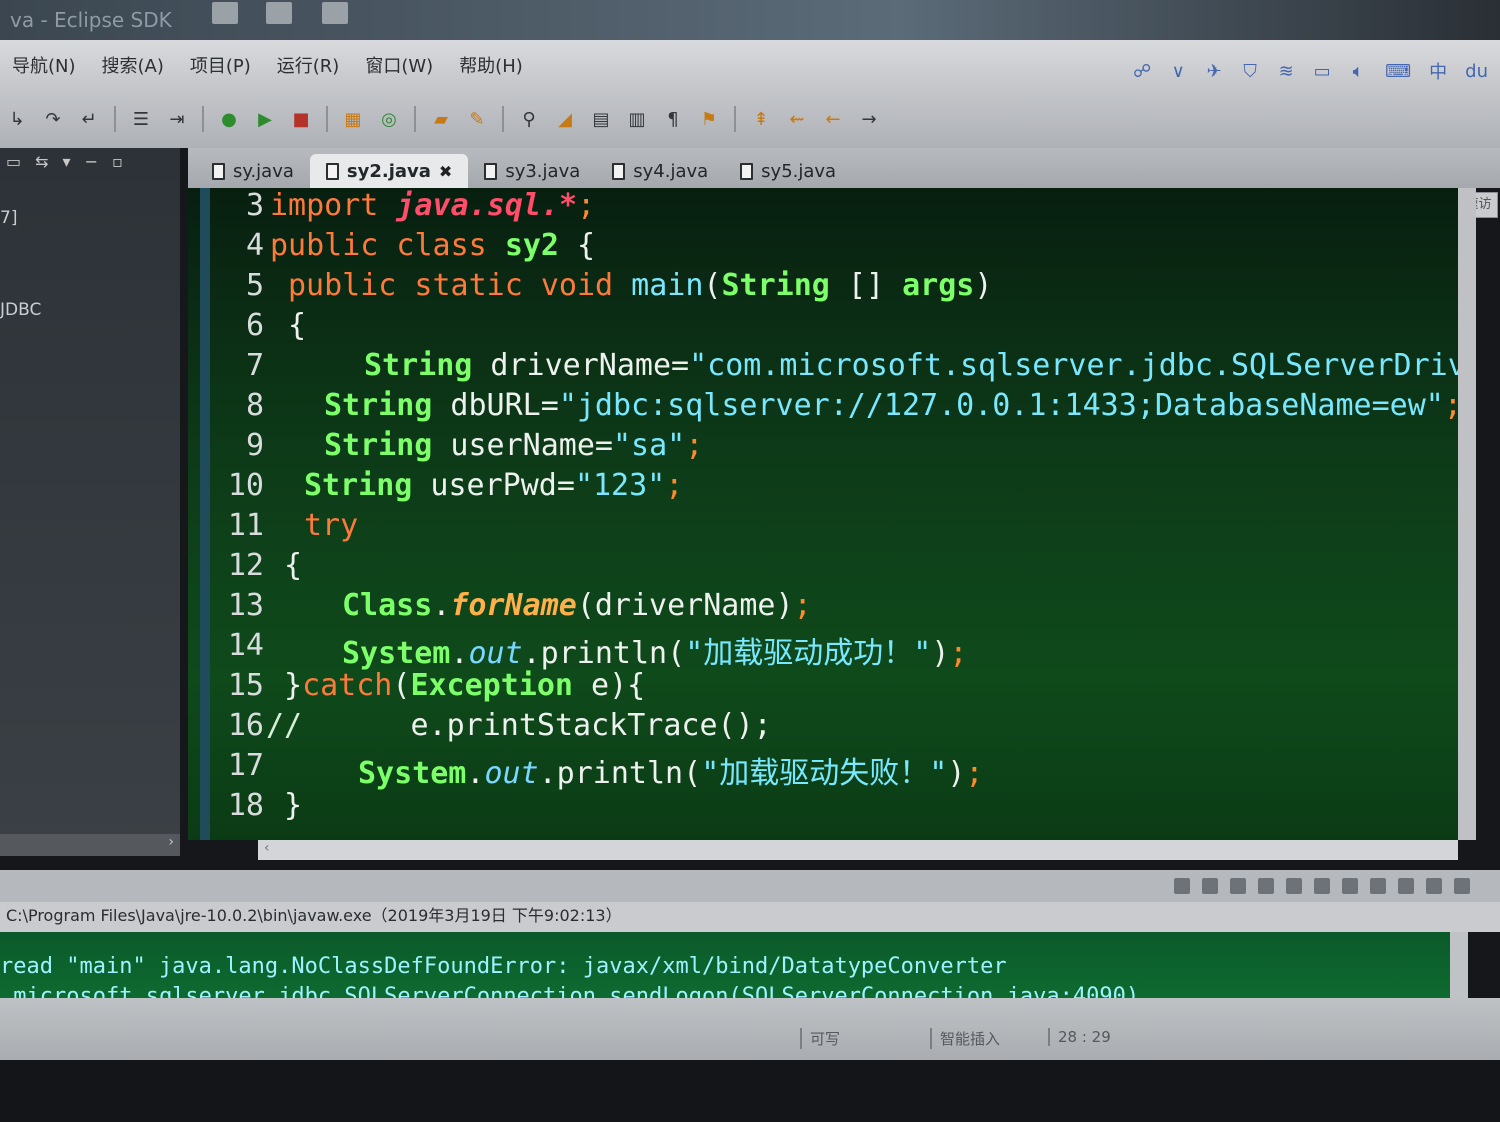 This screenshot has height=1122, width=1500. I want to click on type-name: String, so click(378, 405).